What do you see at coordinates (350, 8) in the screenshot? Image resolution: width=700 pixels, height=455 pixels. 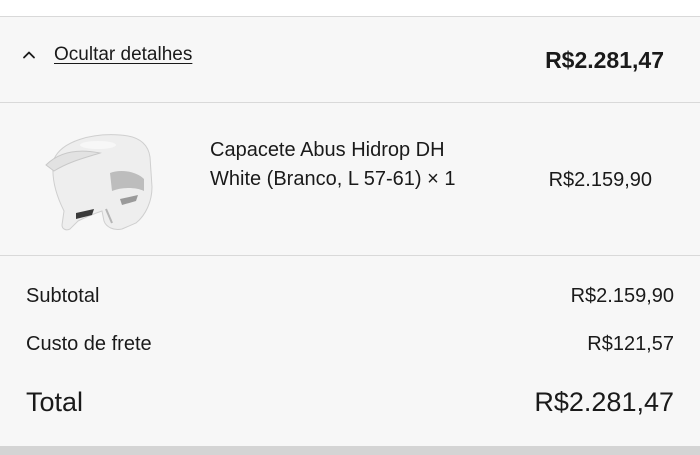 I see `header-strip` at bounding box center [350, 8].